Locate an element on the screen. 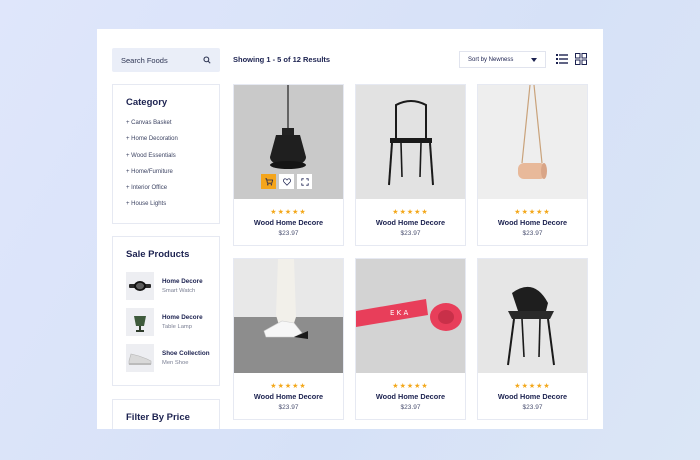  filter-price-card: Filter By Price is located at coordinates (166, 414).